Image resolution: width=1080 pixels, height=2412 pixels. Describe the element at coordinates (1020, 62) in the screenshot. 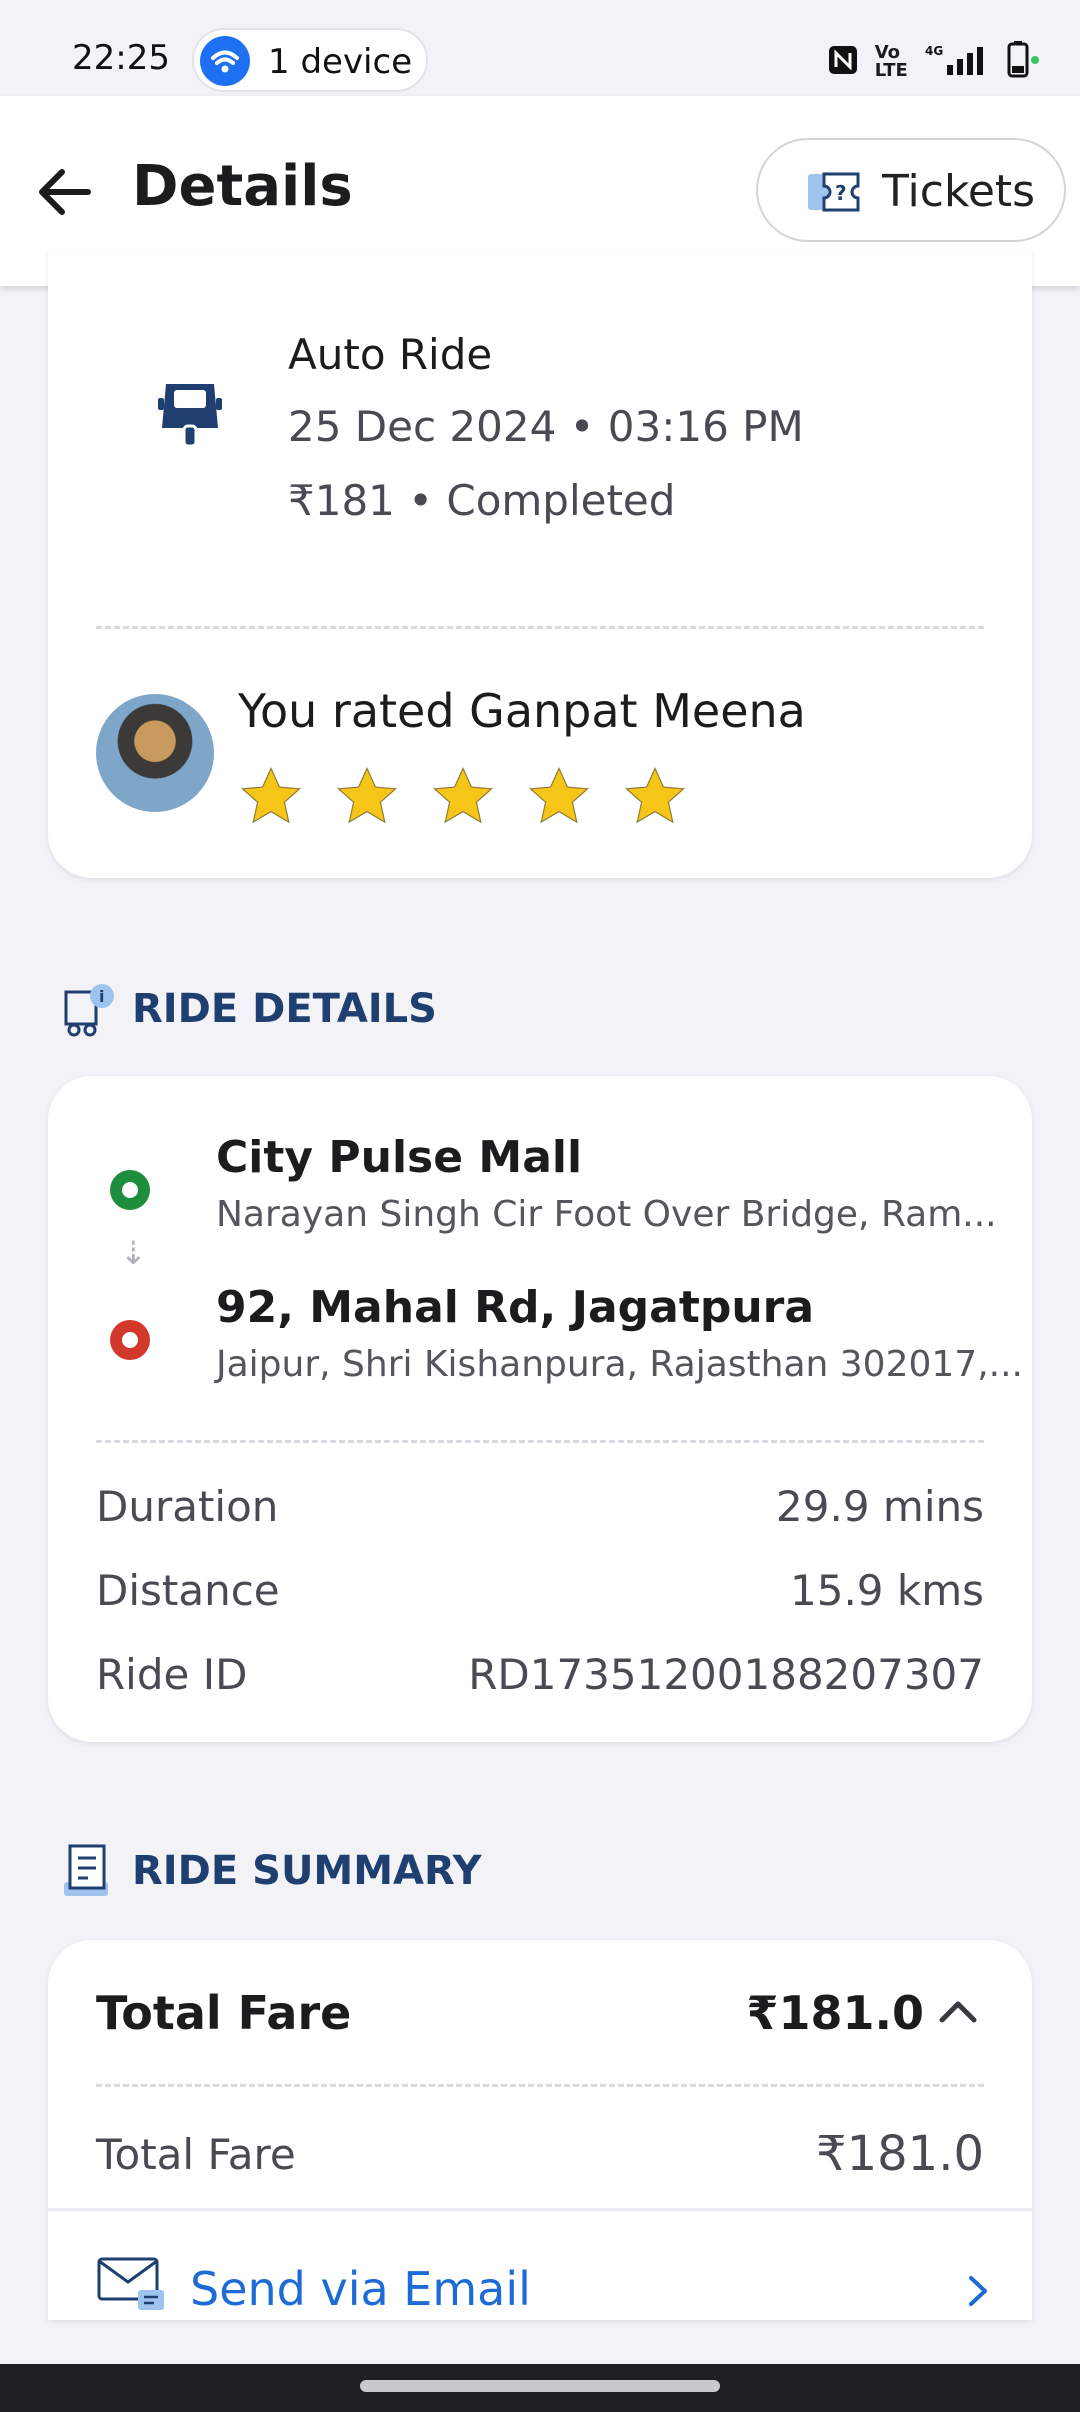

I see `battery-icon` at that location.